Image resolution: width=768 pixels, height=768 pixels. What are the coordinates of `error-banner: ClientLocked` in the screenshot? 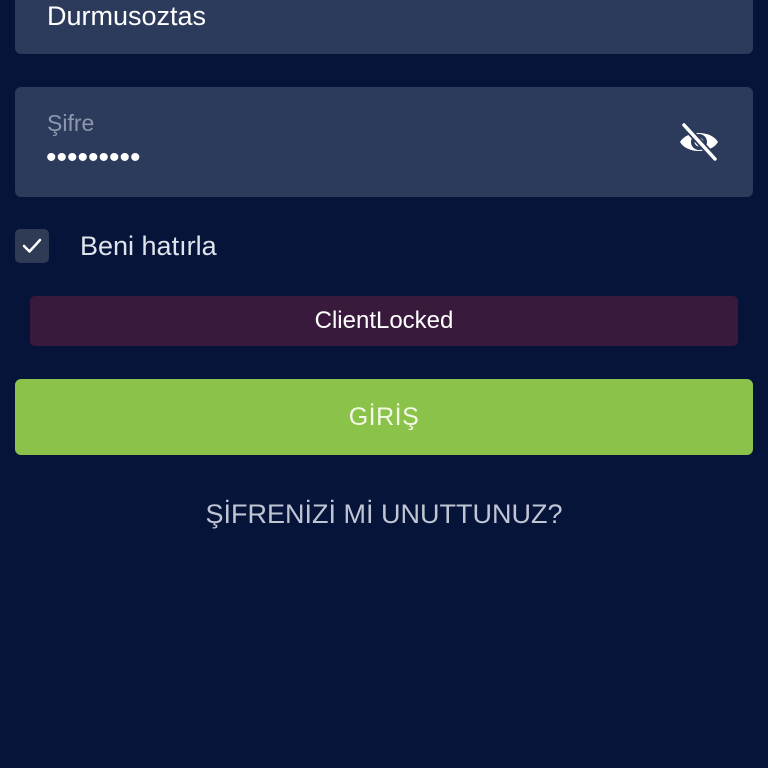 It's located at (384, 321).